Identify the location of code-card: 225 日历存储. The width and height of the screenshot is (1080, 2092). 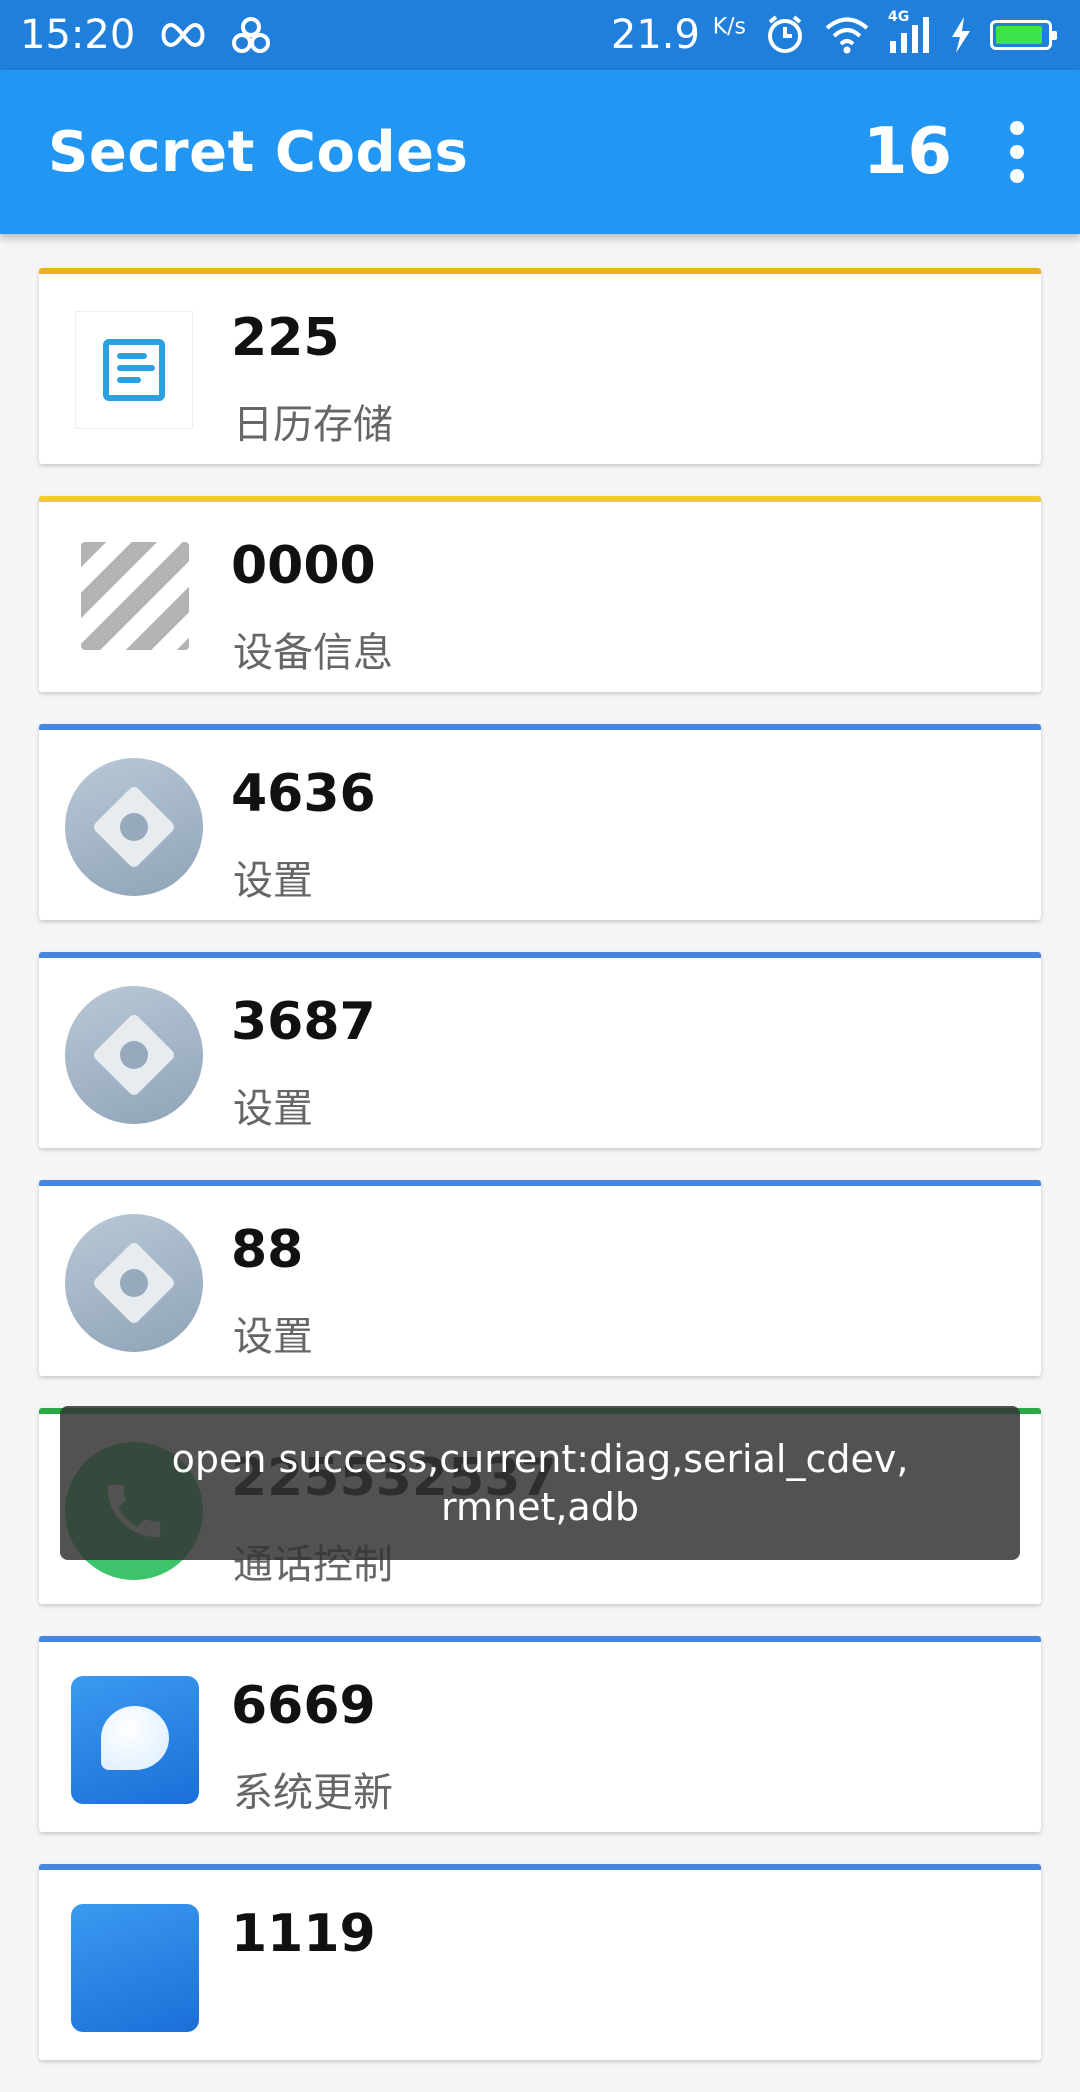
(540, 366).